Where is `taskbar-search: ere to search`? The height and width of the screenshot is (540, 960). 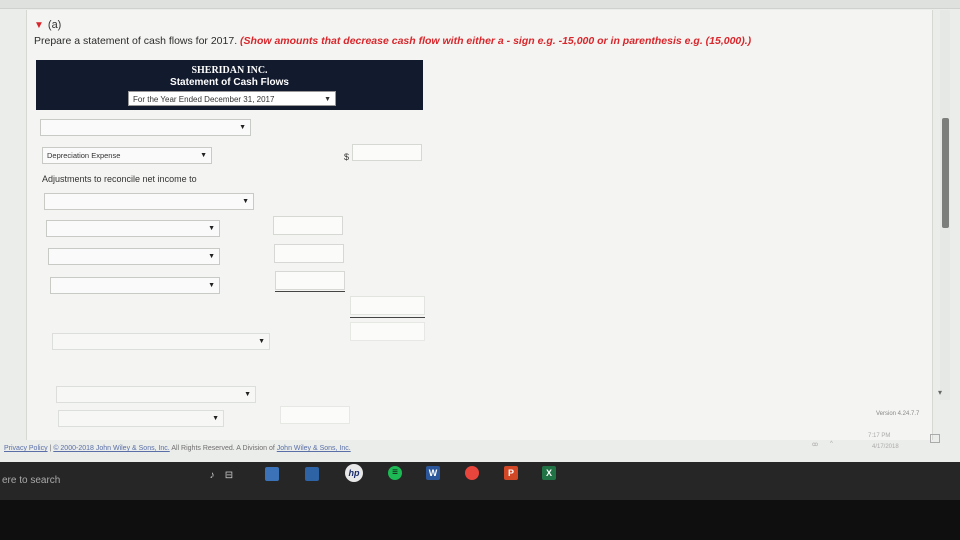 taskbar-search: ere to search is located at coordinates (90, 481).